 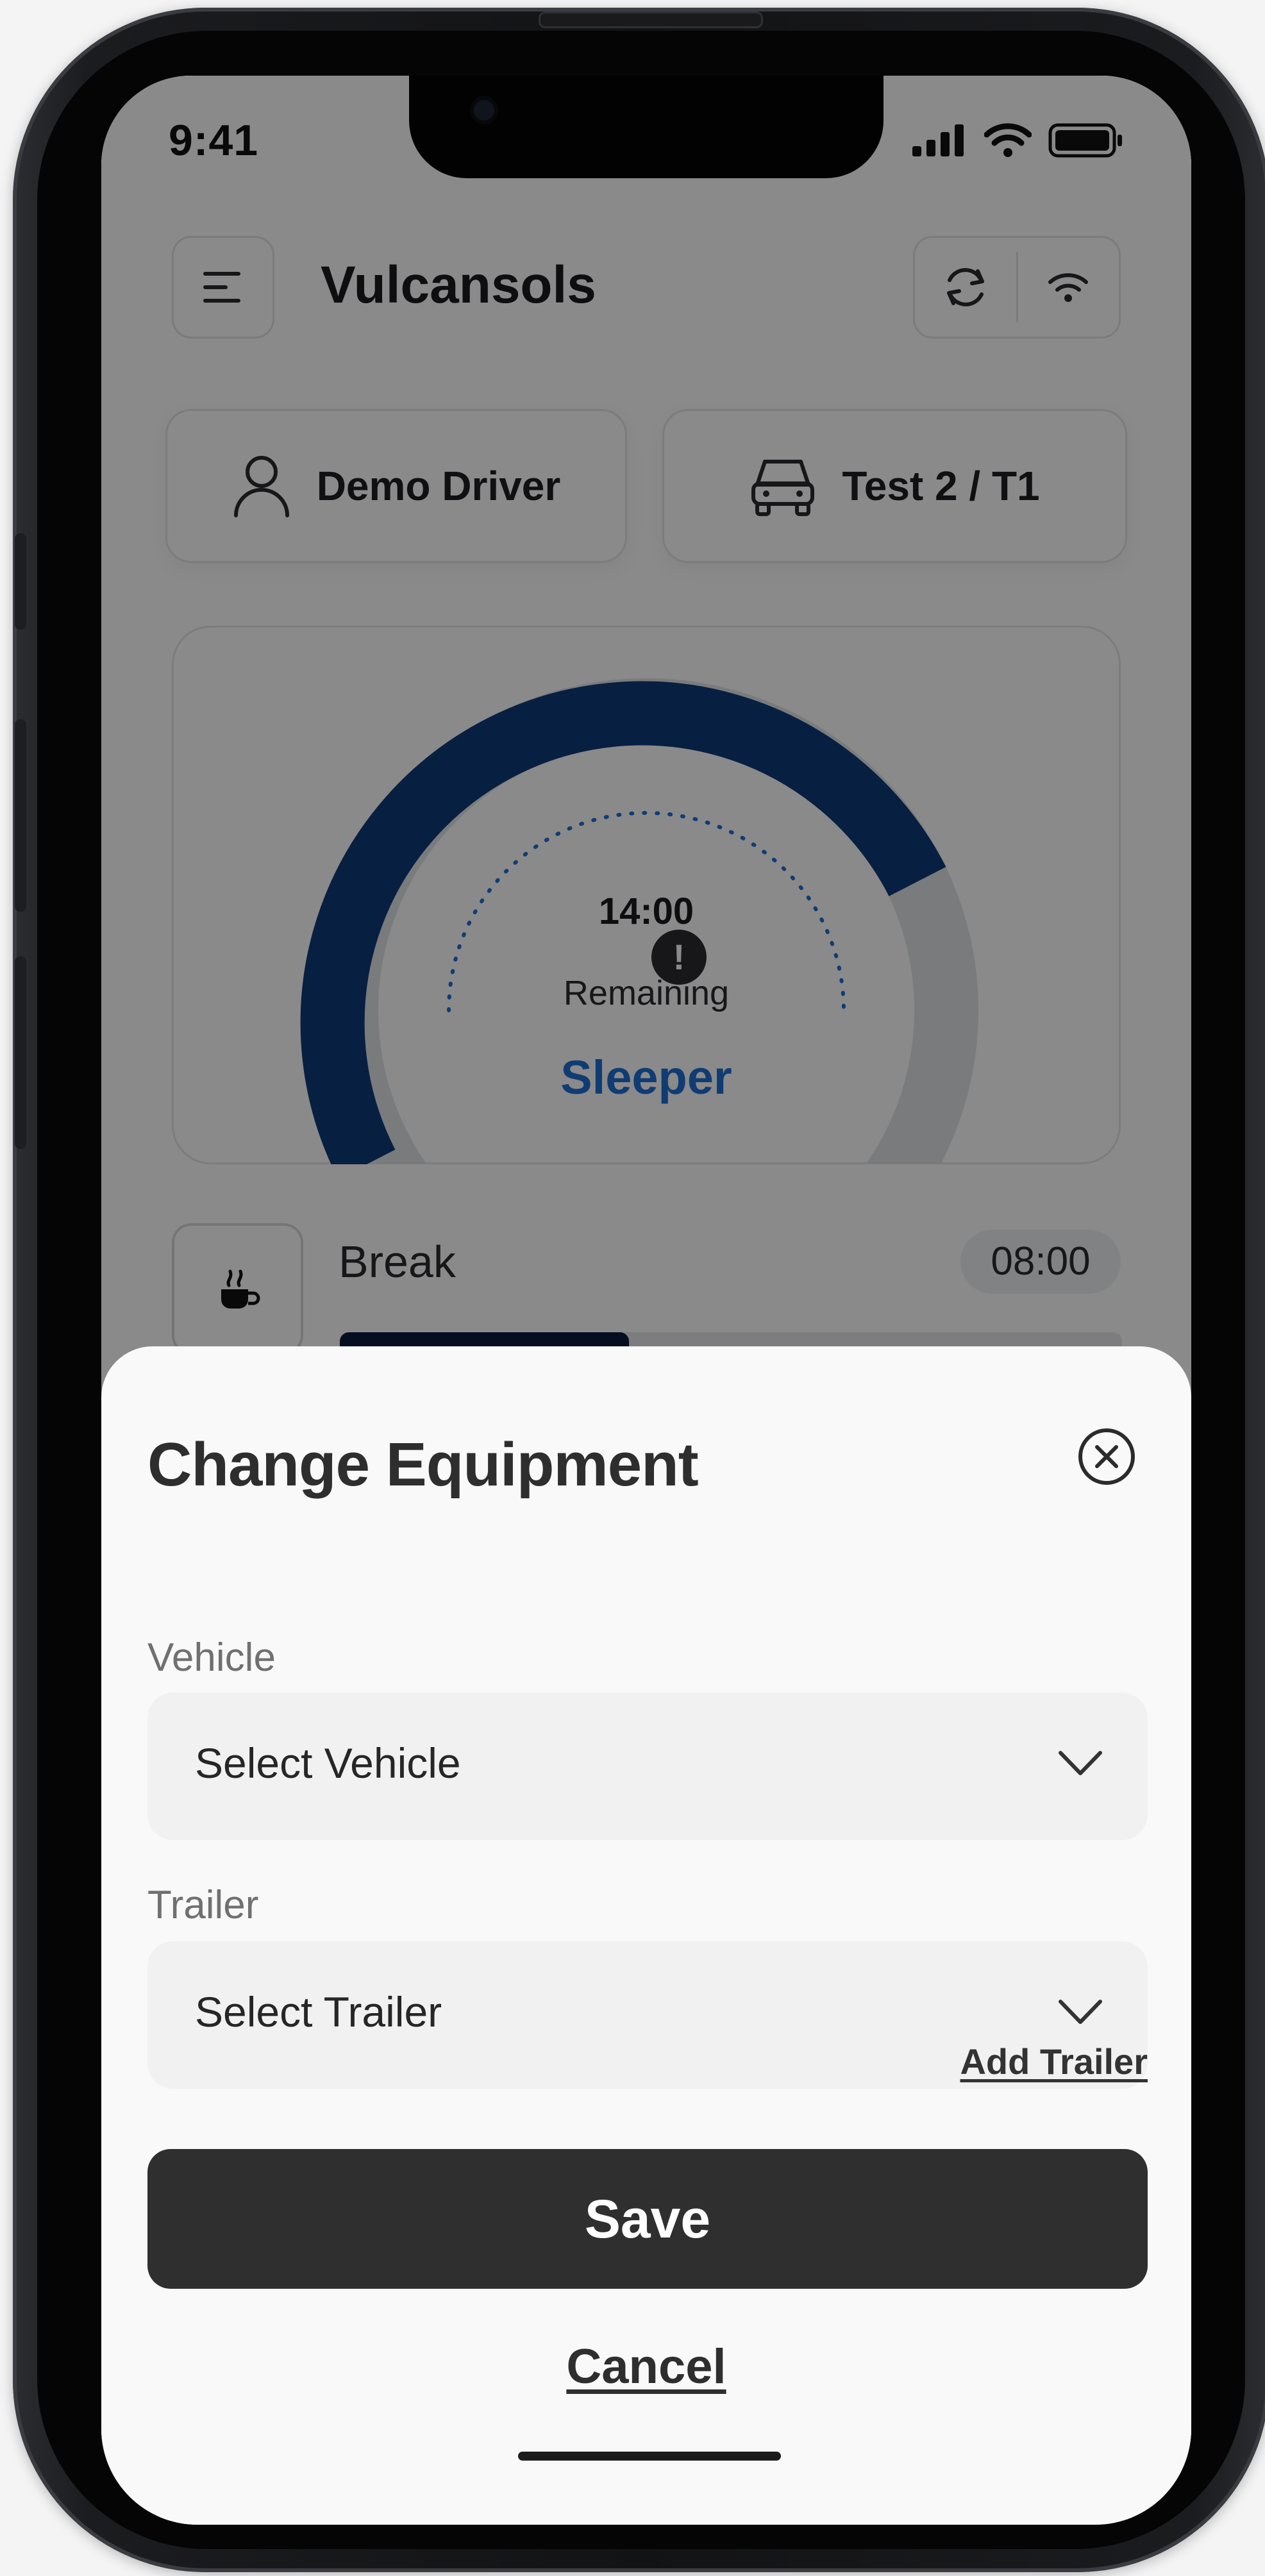 I want to click on save-button: Save, so click(x=648, y=2219).